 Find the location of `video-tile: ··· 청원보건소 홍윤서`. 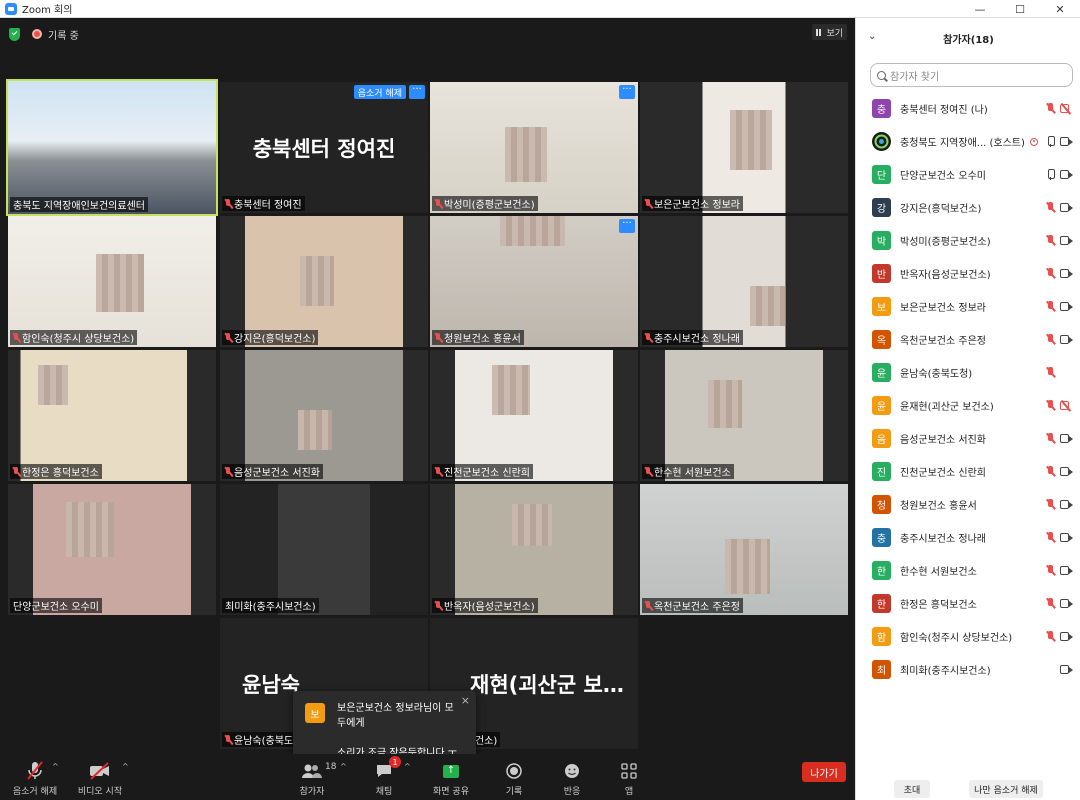

video-tile: ··· 청원보건소 홍윤서 is located at coordinates (534, 281).